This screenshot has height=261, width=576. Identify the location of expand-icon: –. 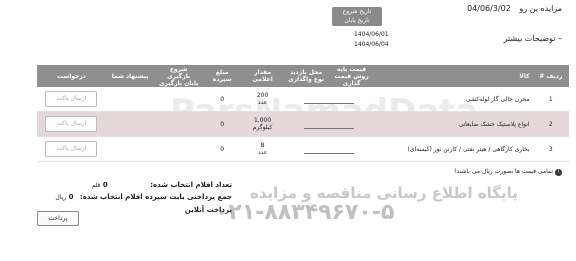
(560, 38).